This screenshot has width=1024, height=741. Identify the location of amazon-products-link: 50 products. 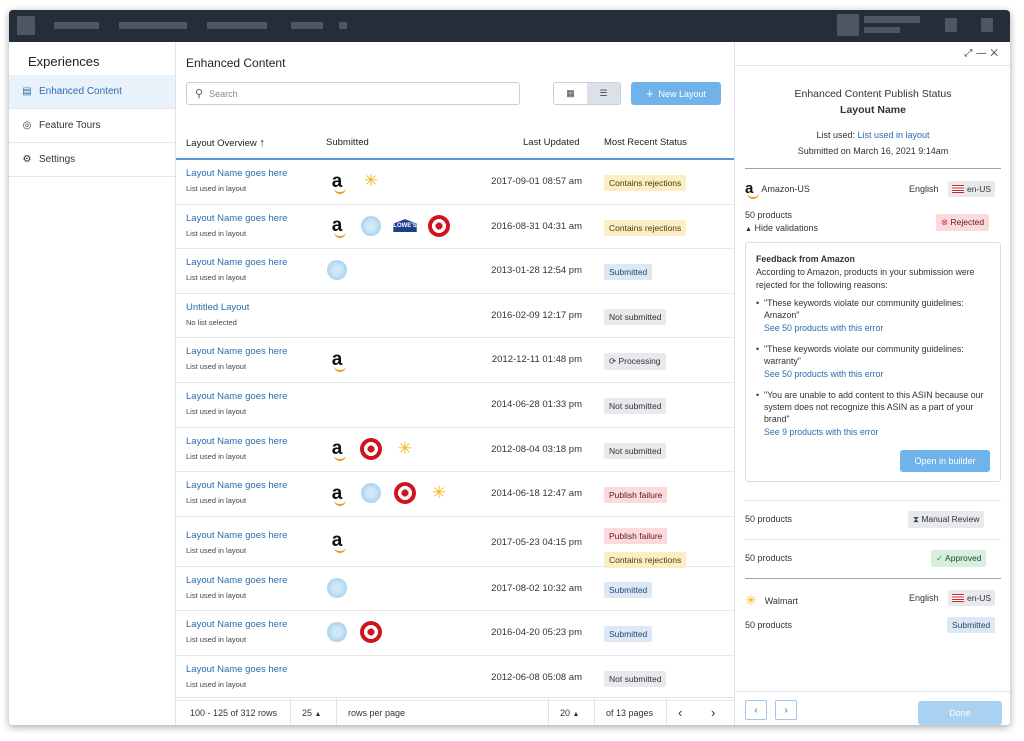
(768, 215).